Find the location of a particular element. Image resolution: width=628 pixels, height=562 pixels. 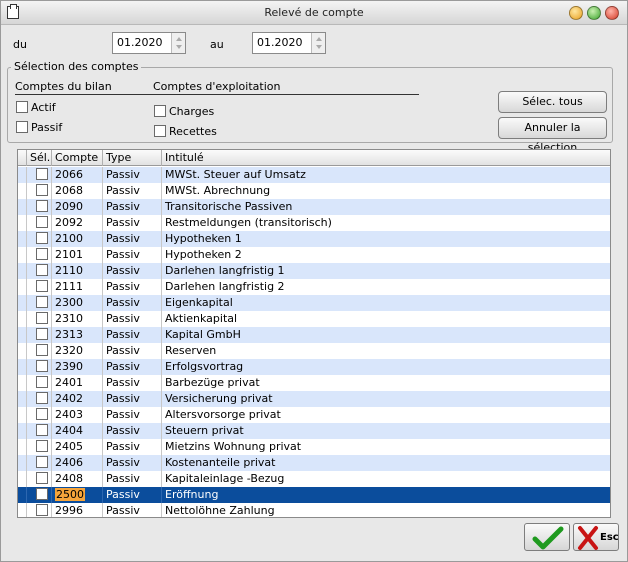

ok-button is located at coordinates (547, 537).